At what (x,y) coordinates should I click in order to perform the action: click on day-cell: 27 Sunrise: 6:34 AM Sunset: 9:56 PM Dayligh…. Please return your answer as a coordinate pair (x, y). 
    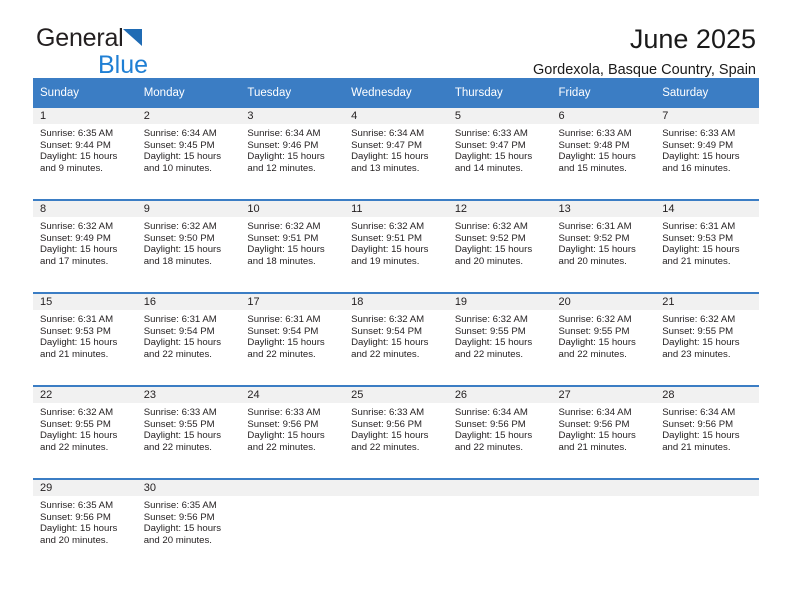
    Looking at the image, I should click on (603, 432).